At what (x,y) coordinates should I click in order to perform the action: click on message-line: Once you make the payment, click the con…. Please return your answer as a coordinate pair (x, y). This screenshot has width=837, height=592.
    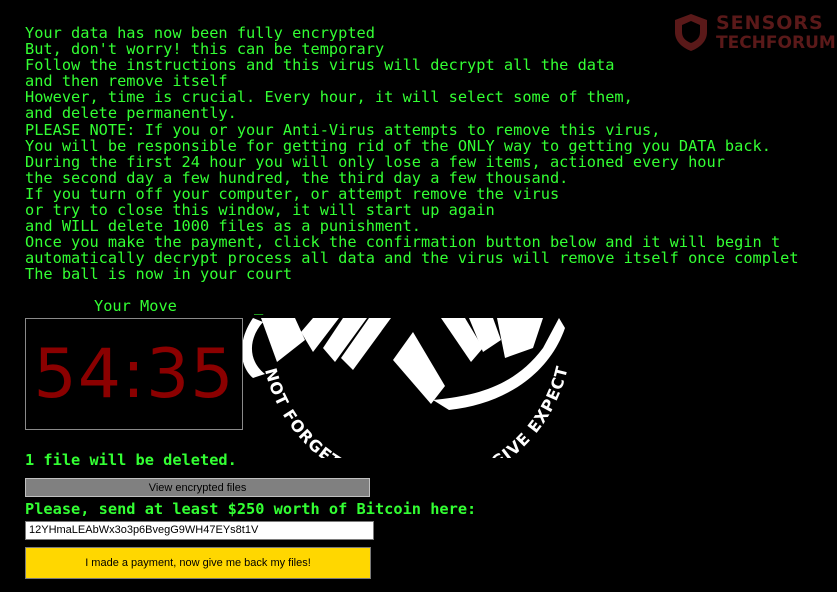
    Looking at the image, I should click on (403, 242).